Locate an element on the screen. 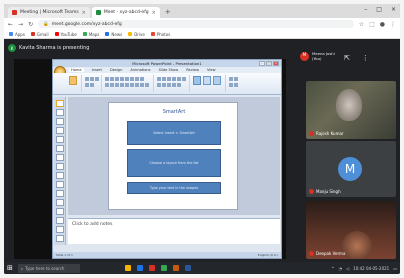 Image resolution: width=404 pixels, height=278 pixels. url-field: 🔒 meet.google.com/xyz-abcd-efg is located at coordinates (196, 24).